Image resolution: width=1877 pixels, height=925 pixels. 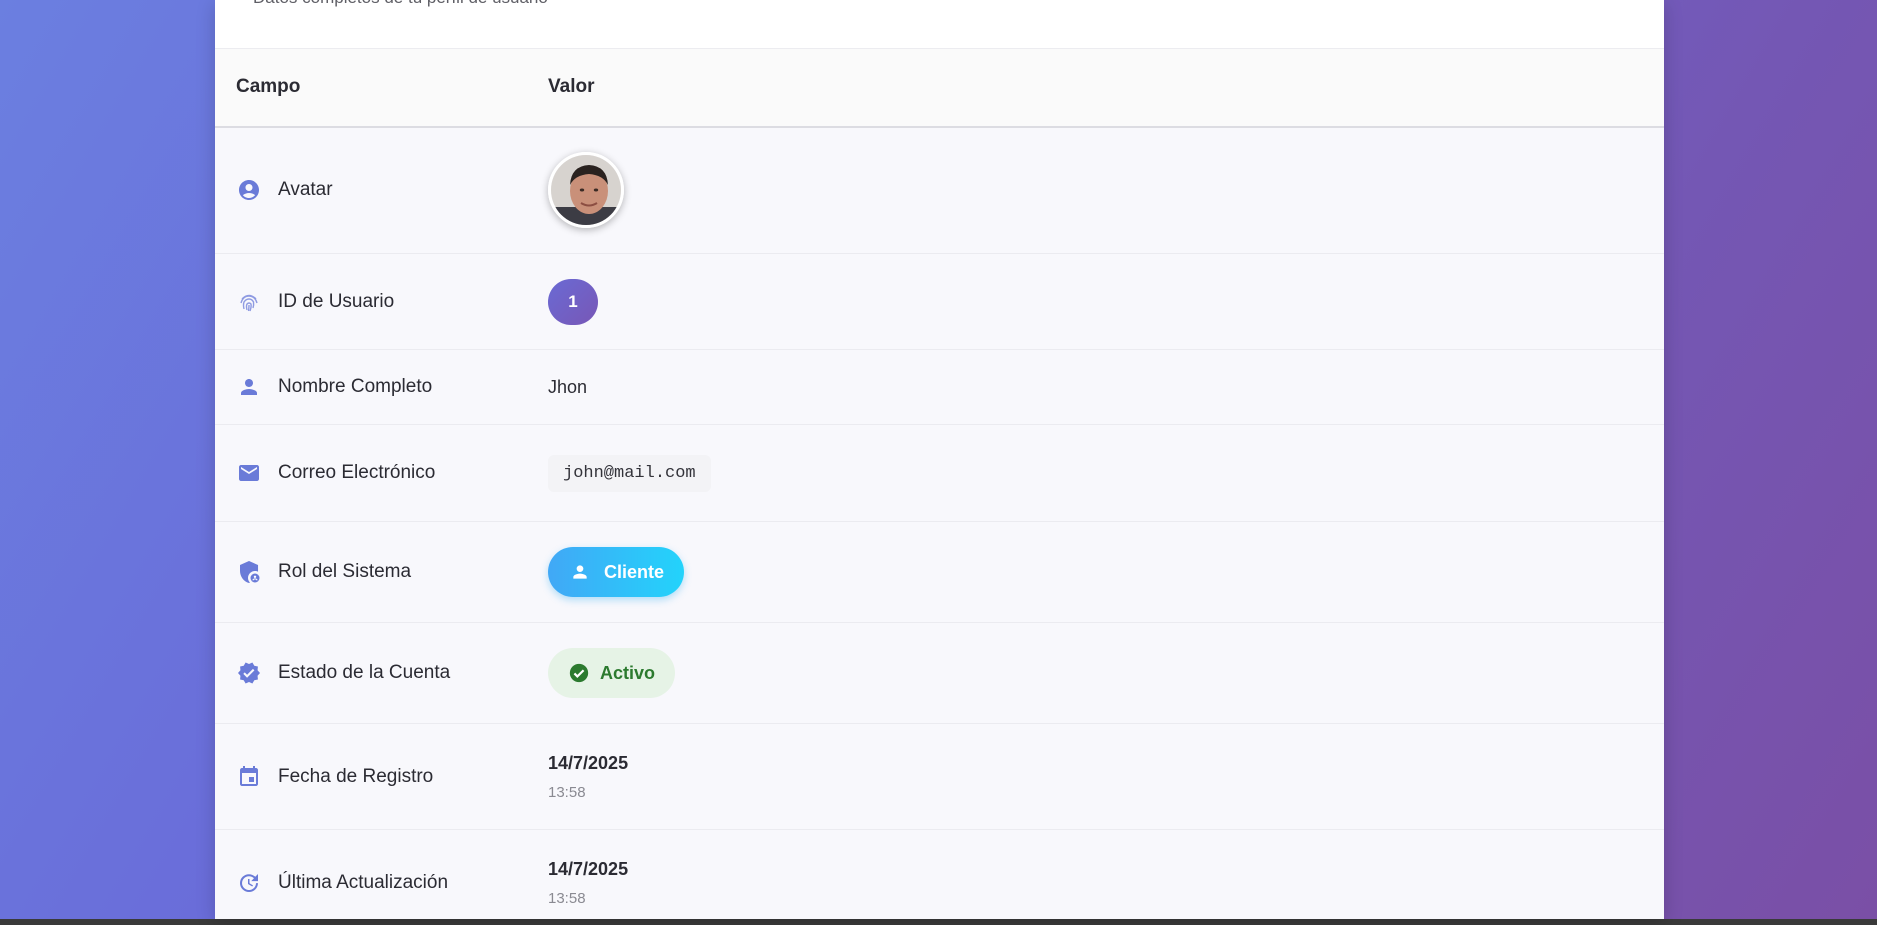 I want to click on mail-icon, so click(x=249, y=473).